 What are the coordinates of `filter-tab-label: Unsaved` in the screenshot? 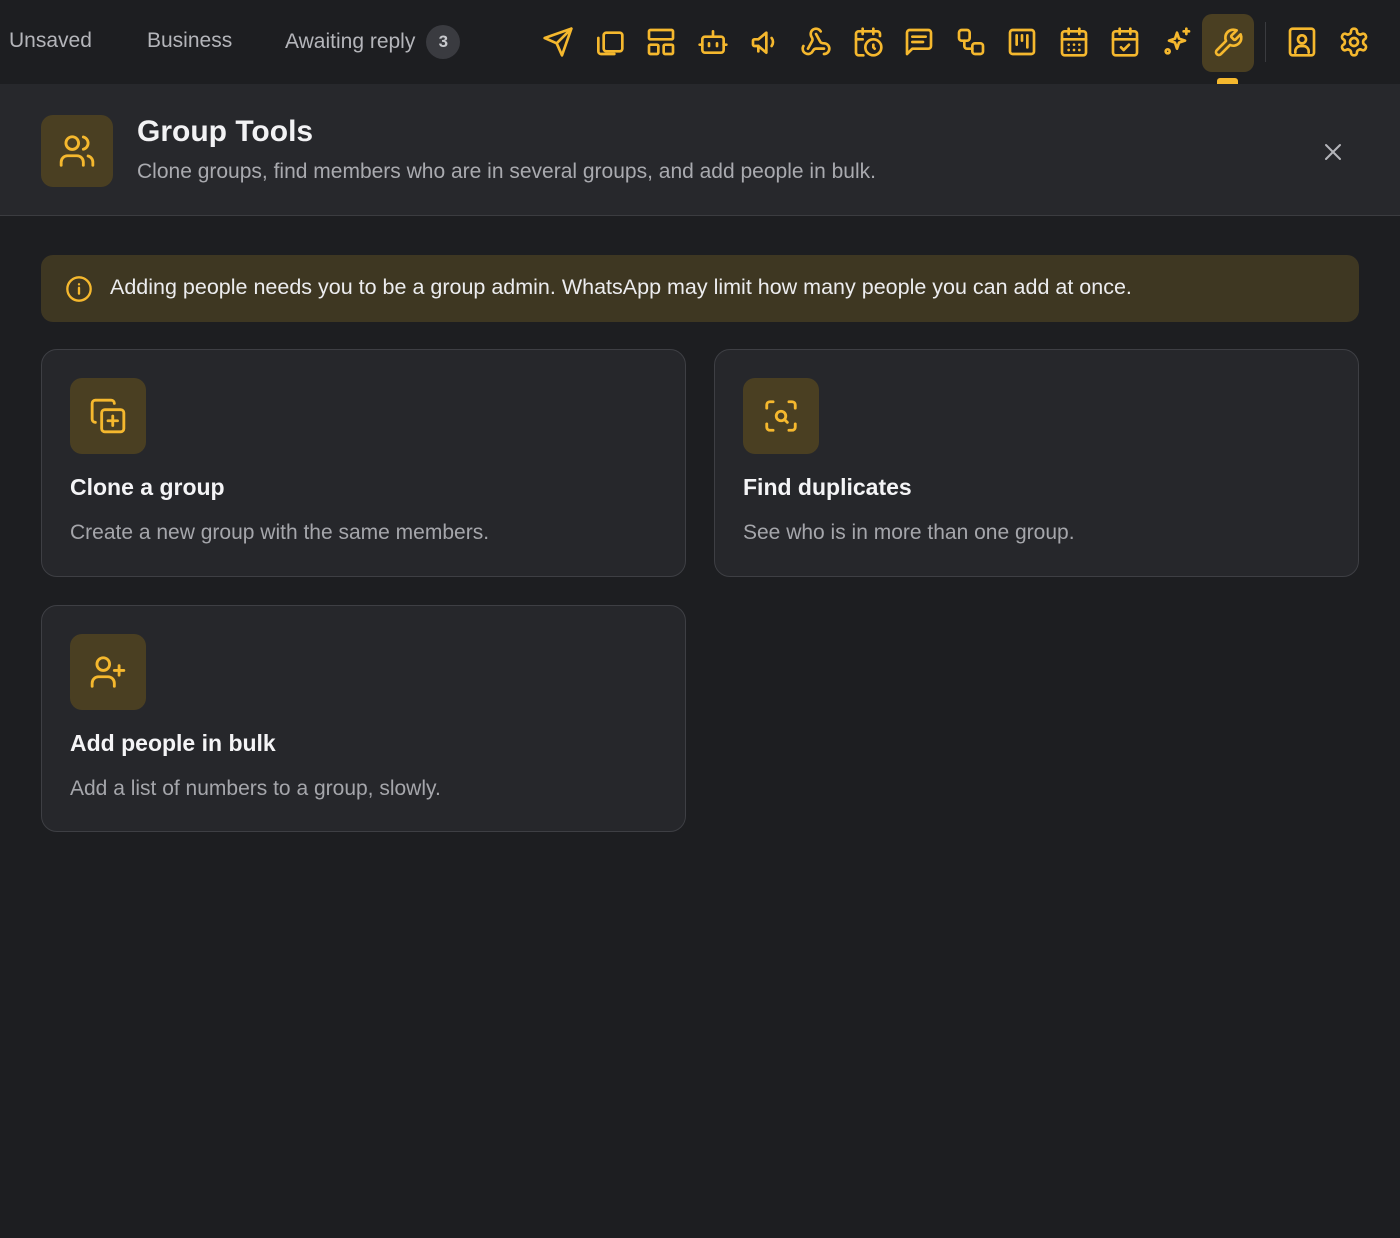 It's located at (50, 40).